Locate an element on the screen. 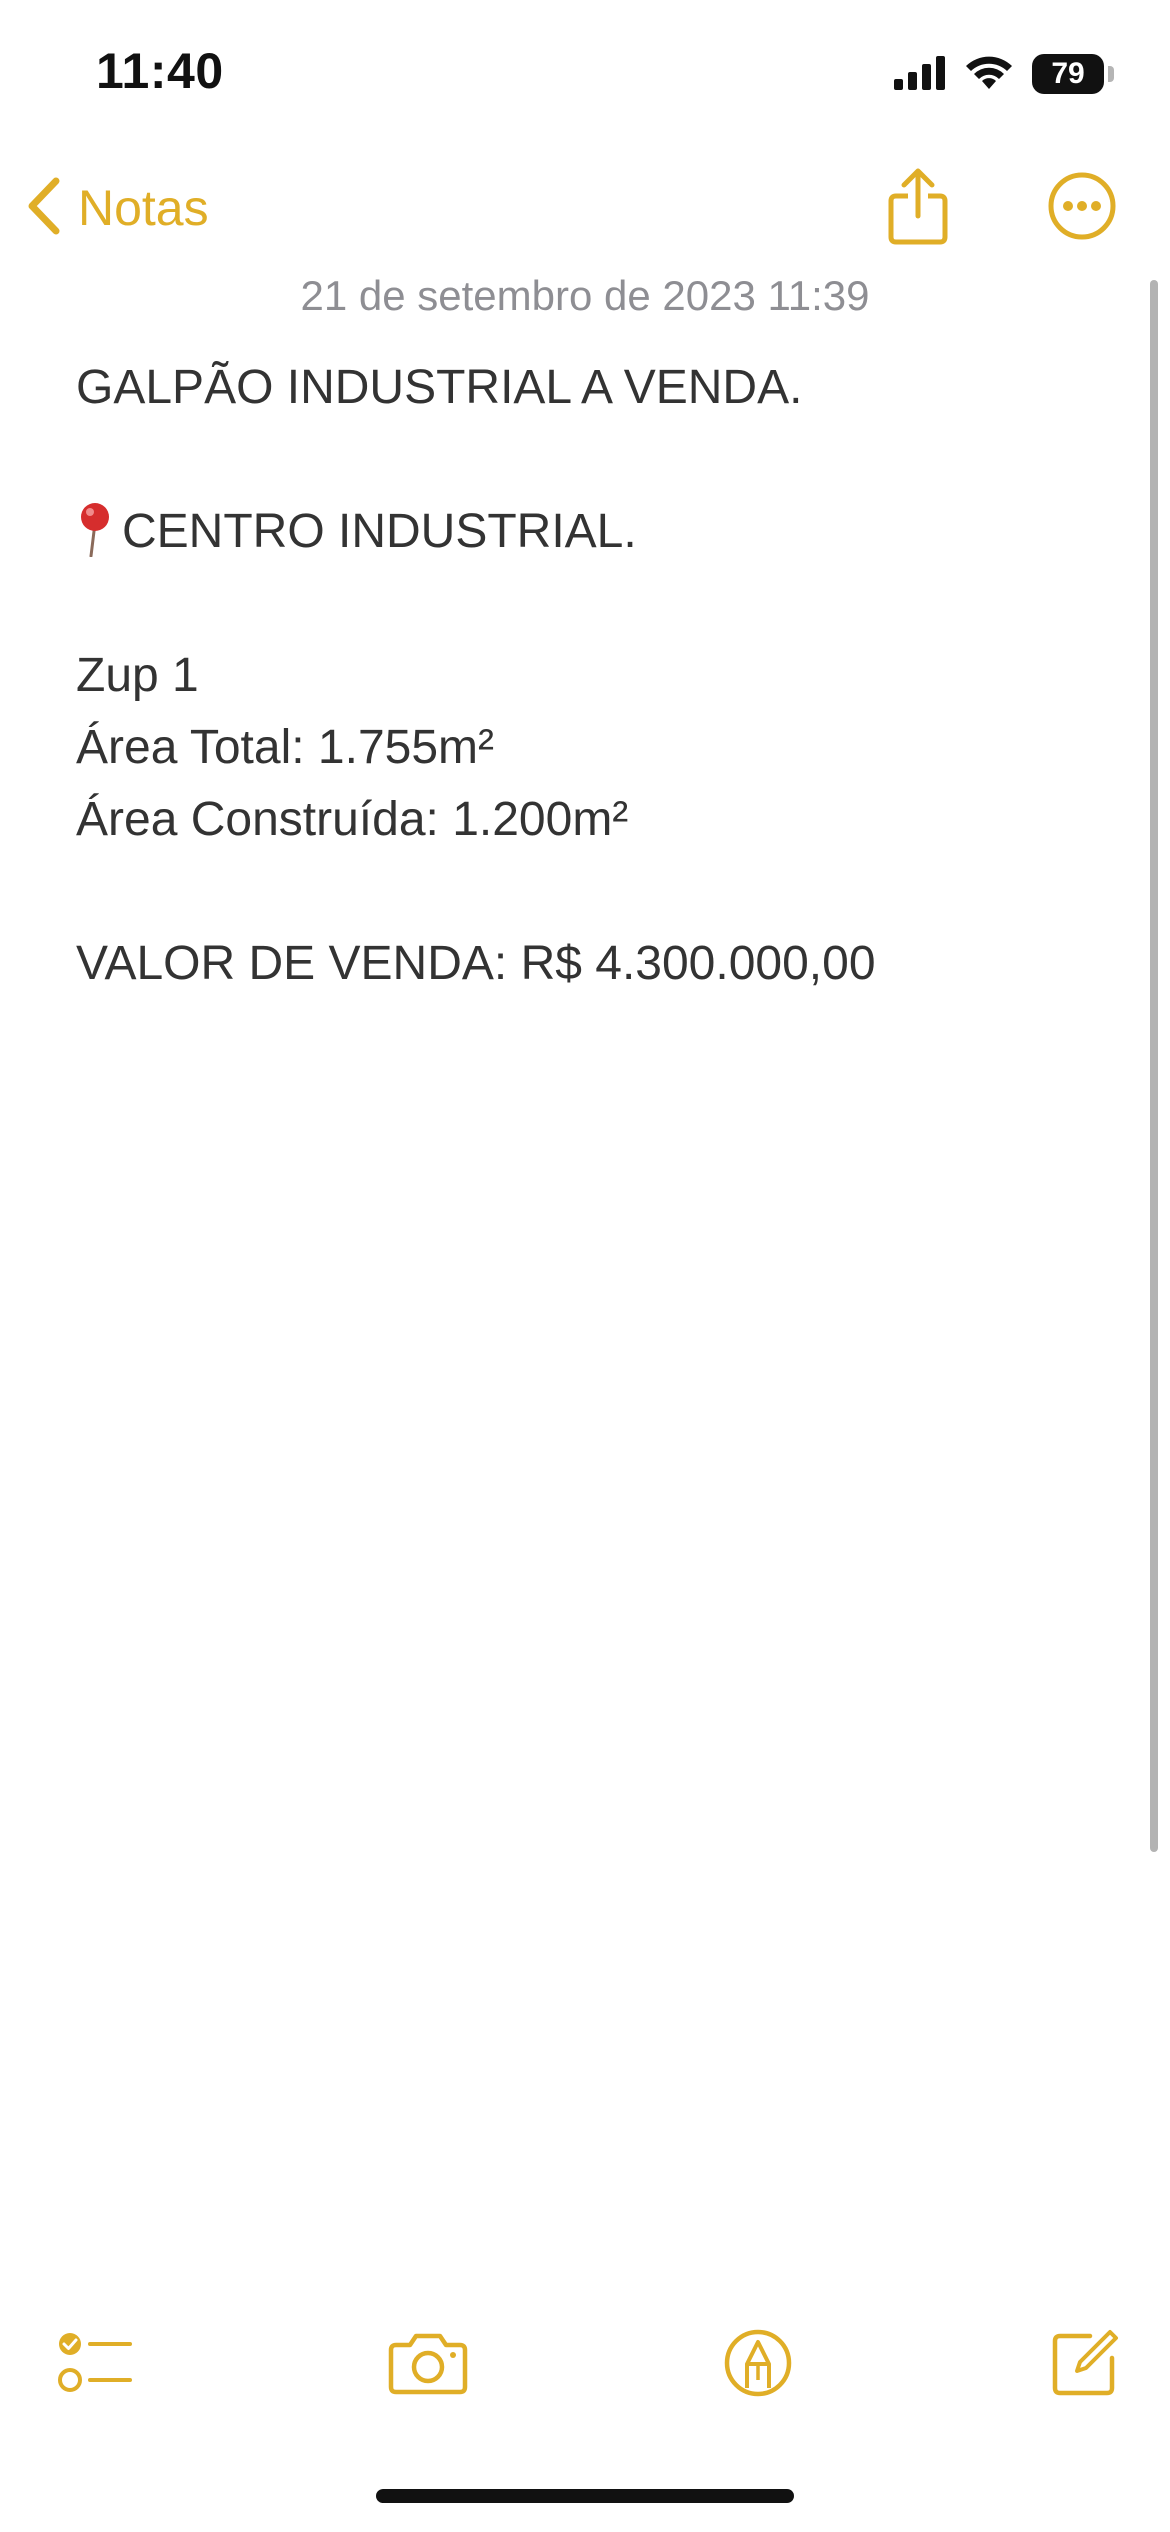  back-label: Notas is located at coordinates (143, 208).